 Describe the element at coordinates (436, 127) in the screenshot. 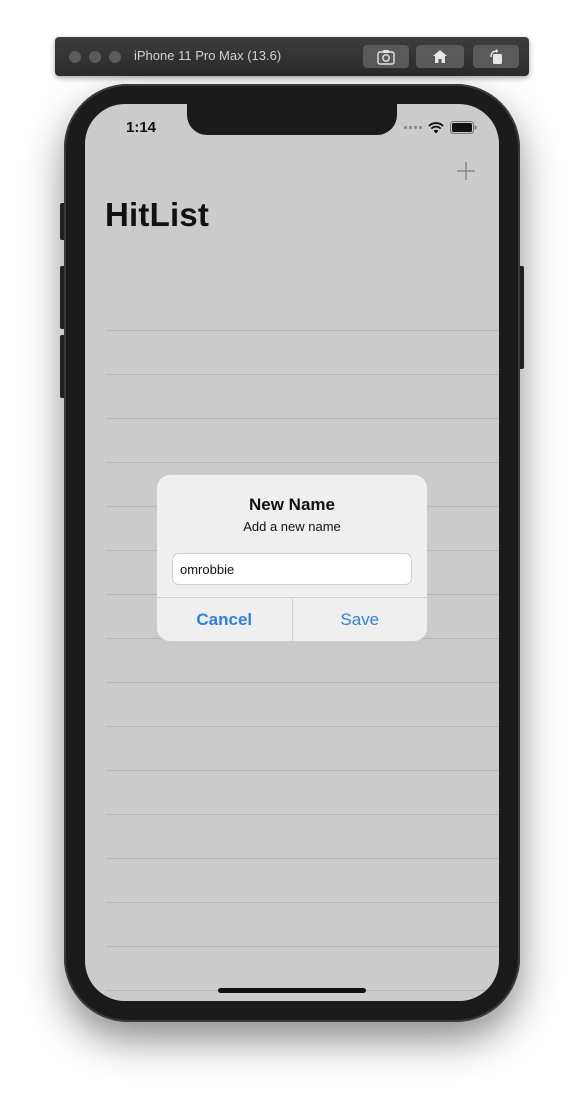

I see `wifi-icon` at that location.